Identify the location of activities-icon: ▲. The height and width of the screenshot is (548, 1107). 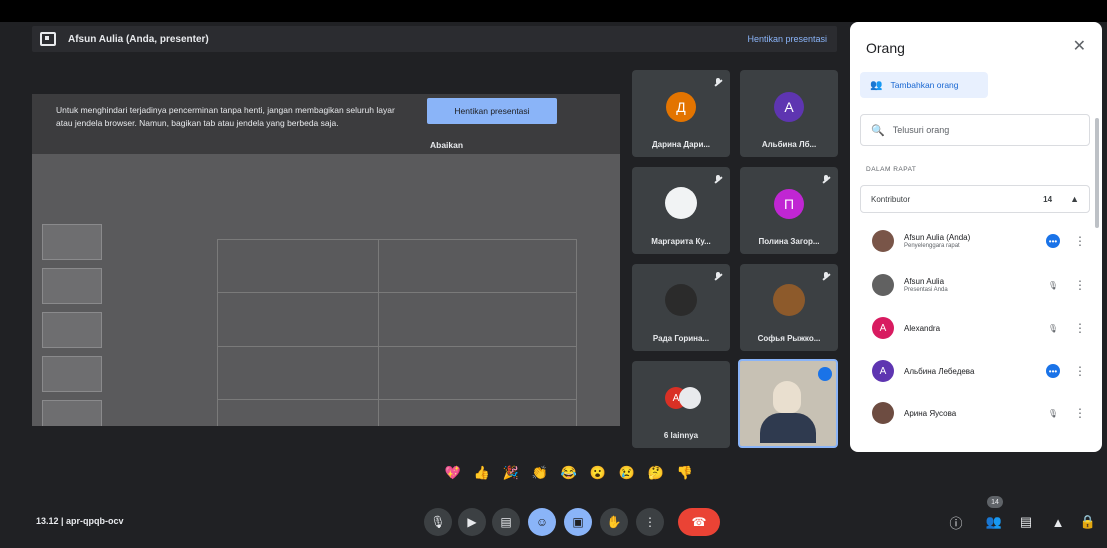
(1058, 522).